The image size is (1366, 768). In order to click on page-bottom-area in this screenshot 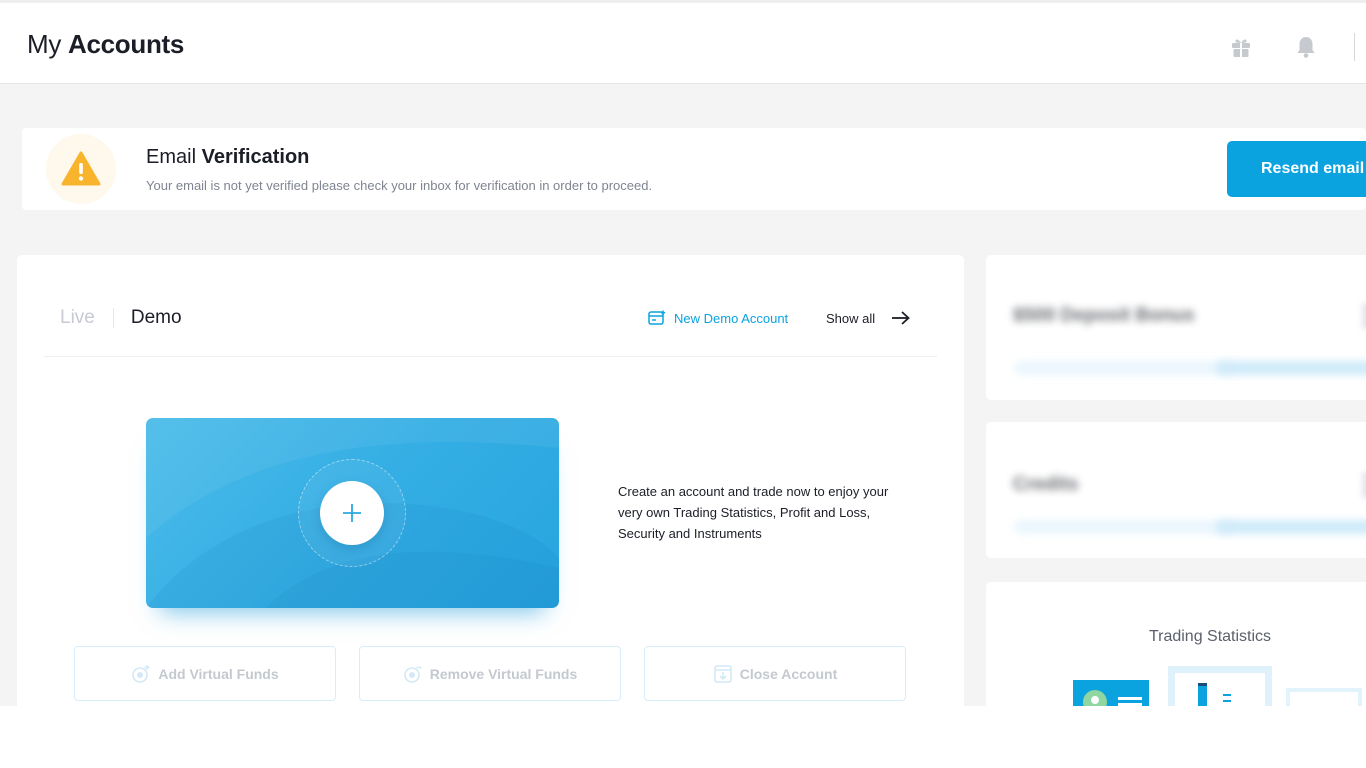, I will do `click(683, 737)`.